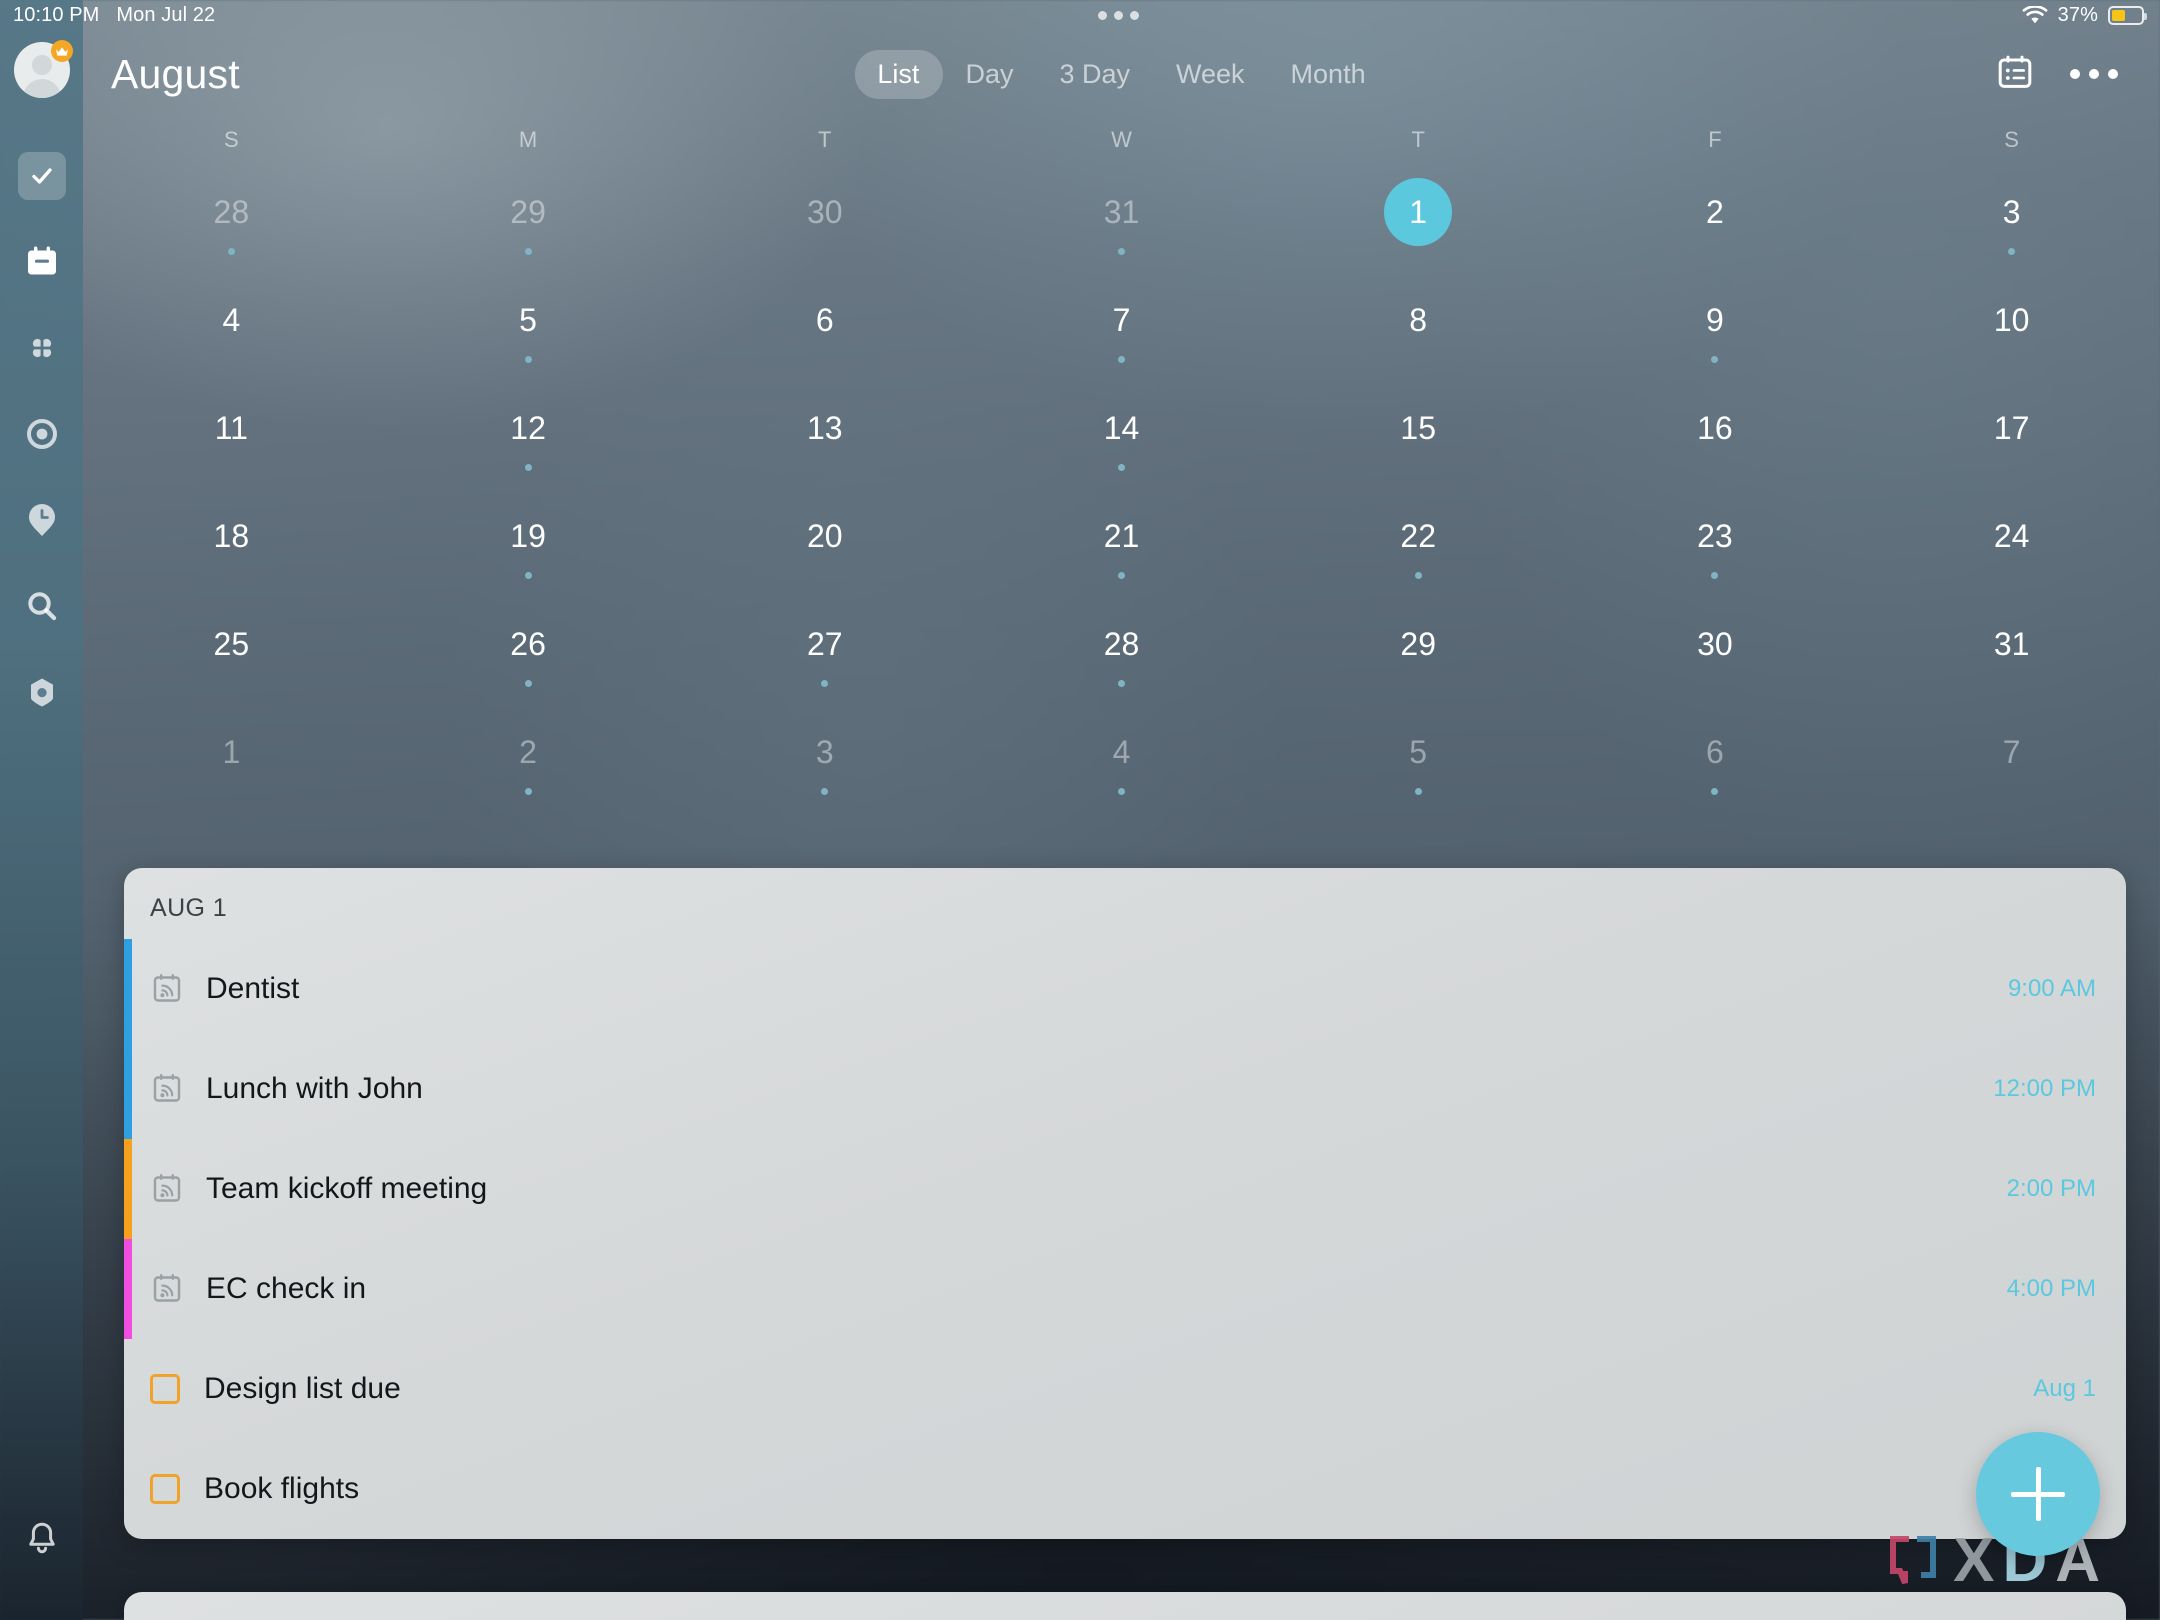 This screenshot has height=1620, width=2160. What do you see at coordinates (1121, 319) in the screenshot?
I see `calendar-day-number: 7` at bounding box center [1121, 319].